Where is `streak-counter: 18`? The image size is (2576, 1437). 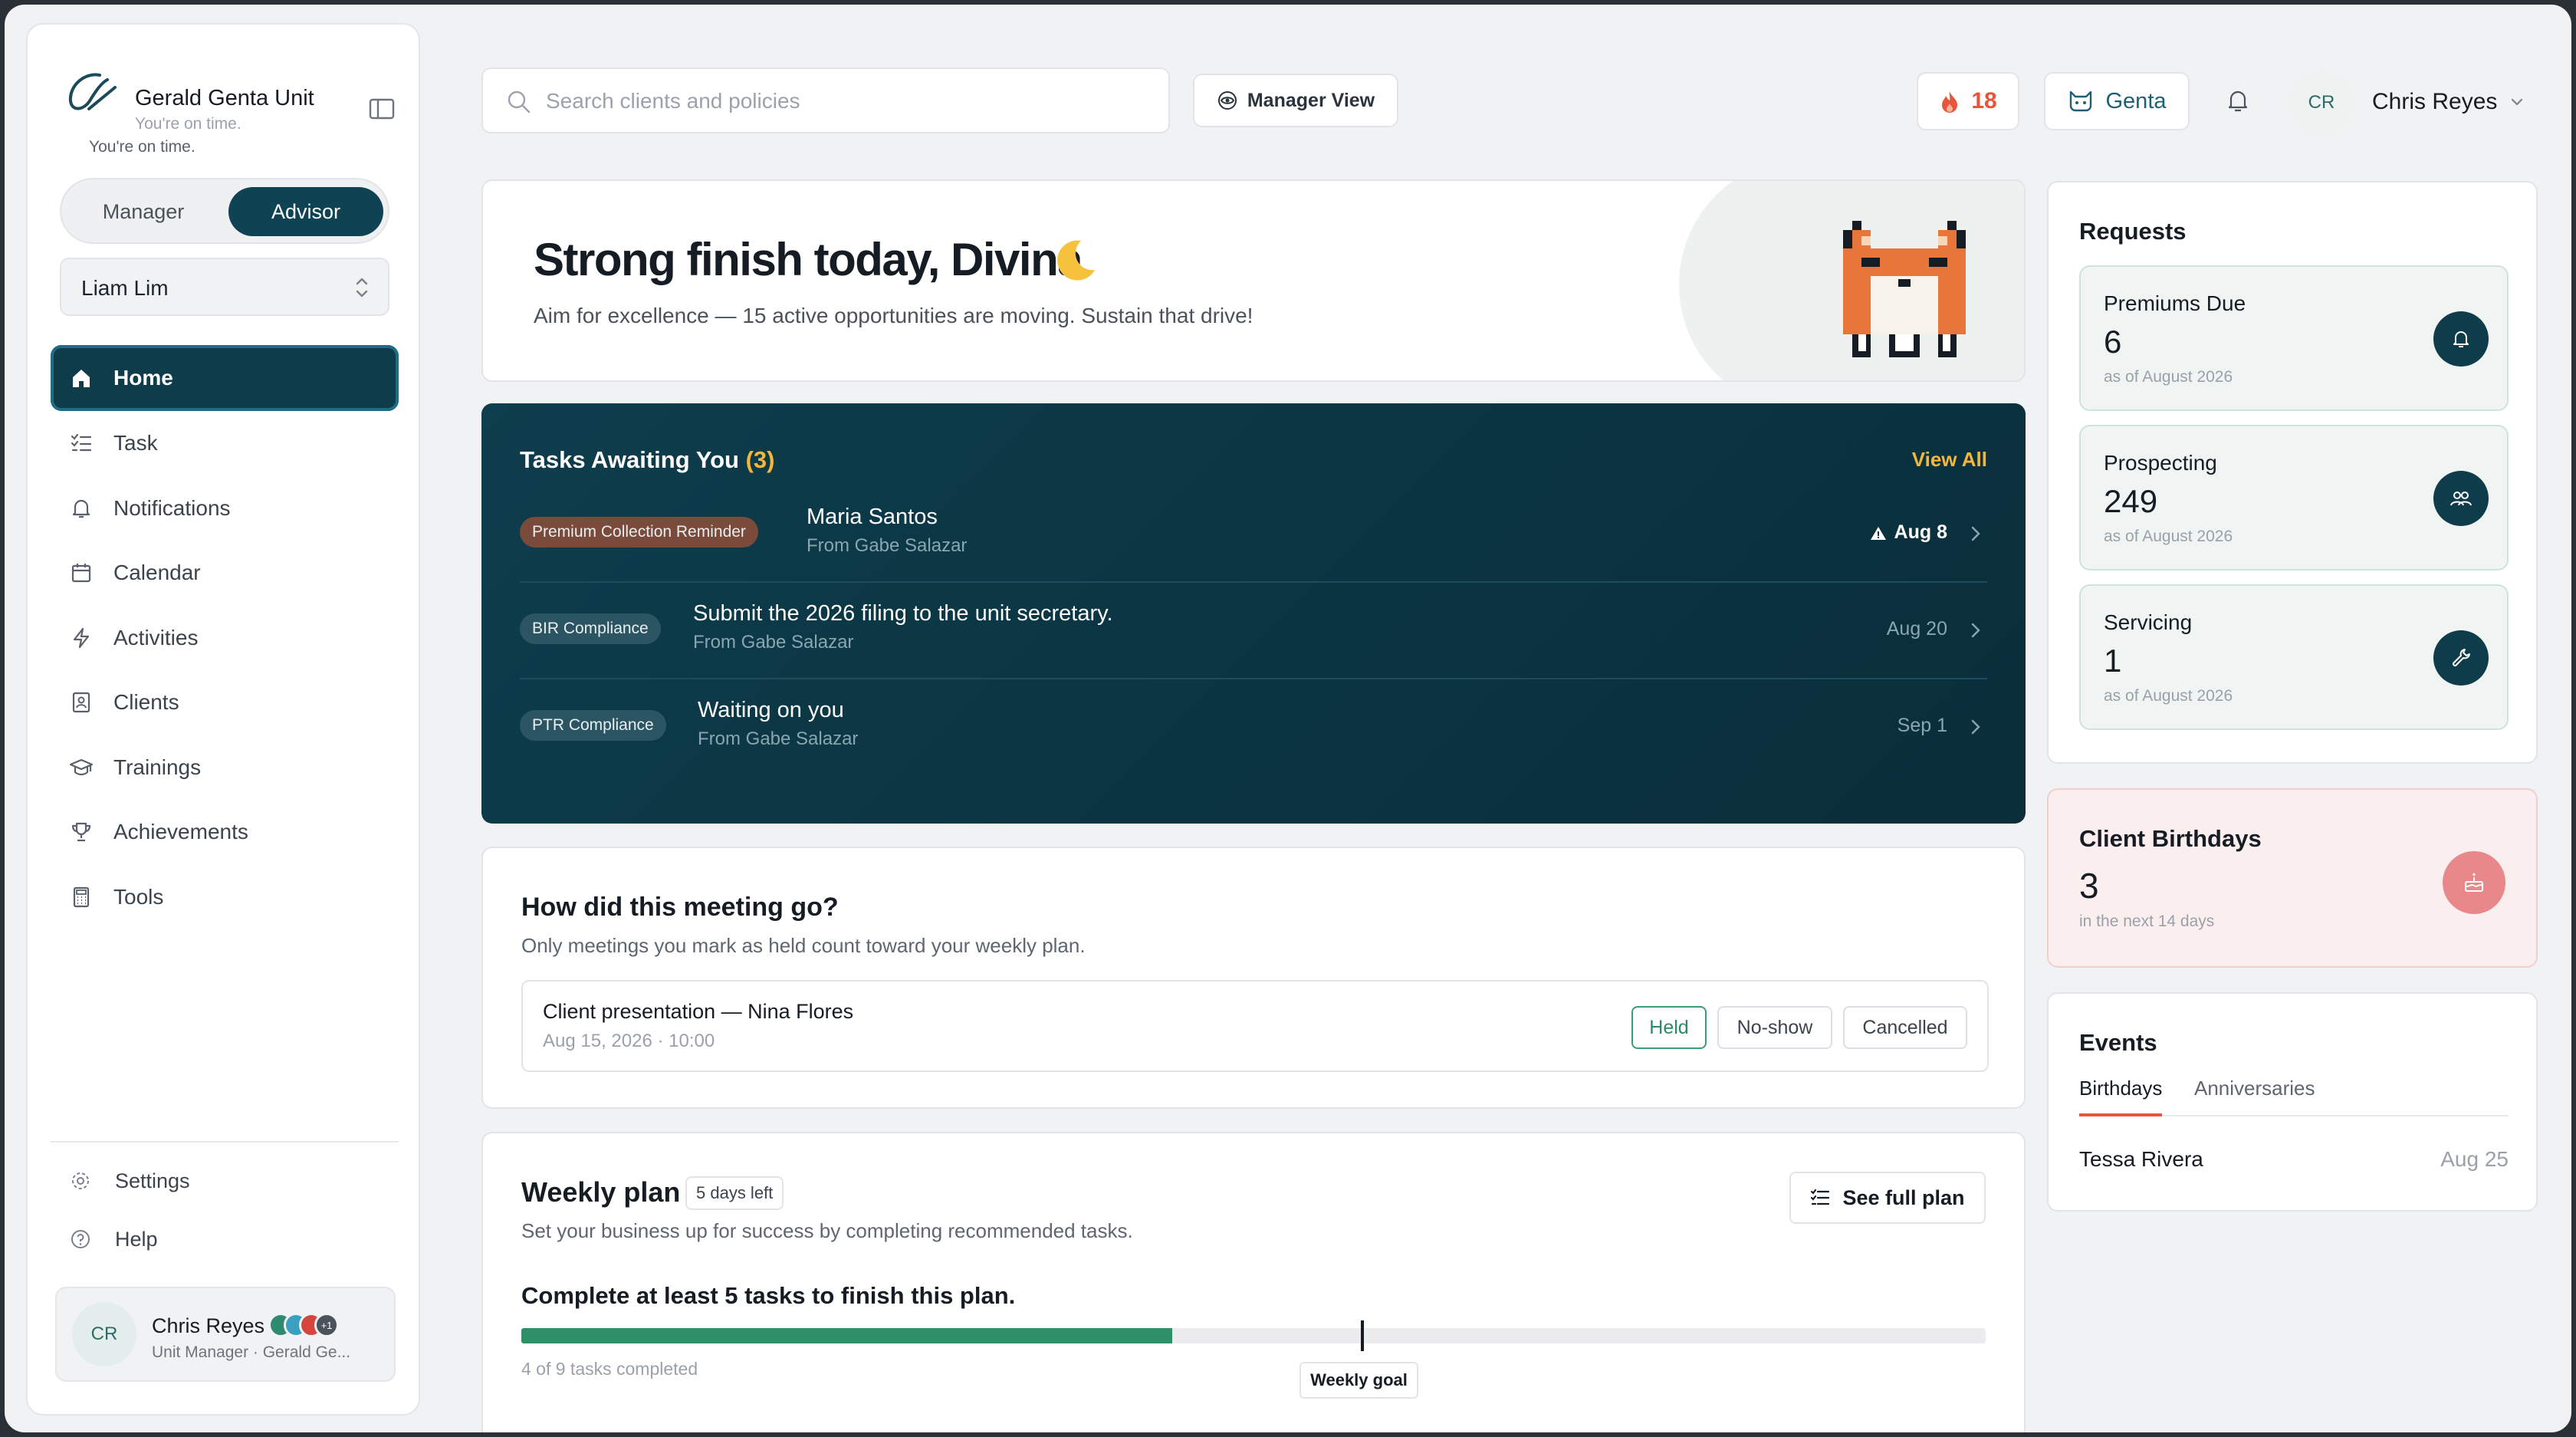 streak-counter: 18 is located at coordinates (1968, 101).